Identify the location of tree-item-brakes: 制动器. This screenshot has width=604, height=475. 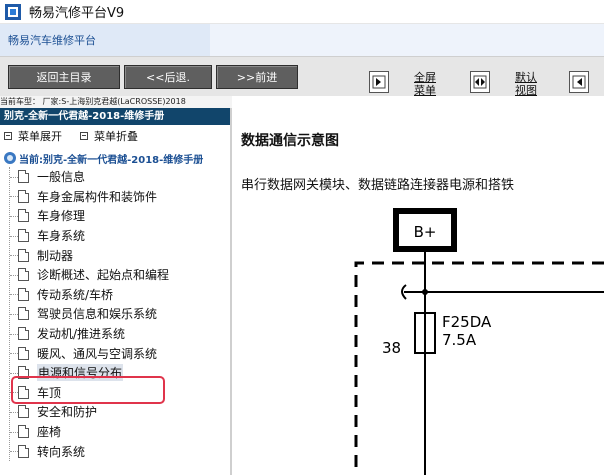
(115, 255).